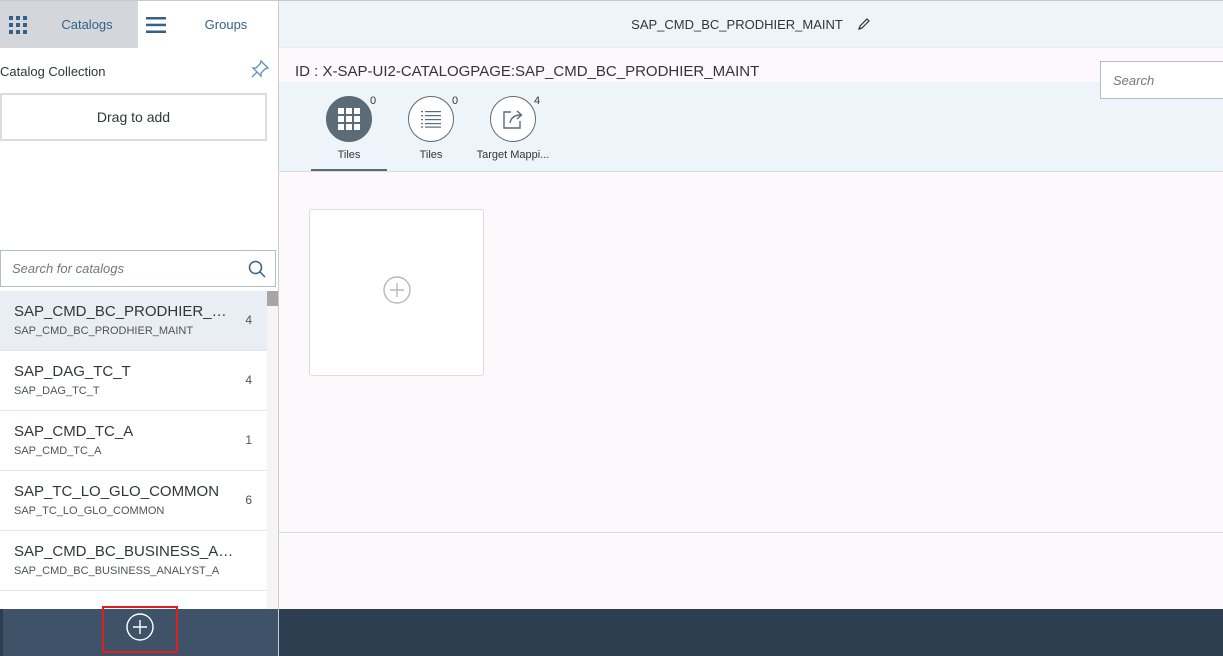  I want to click on add-tile-button, so click(396, 292).